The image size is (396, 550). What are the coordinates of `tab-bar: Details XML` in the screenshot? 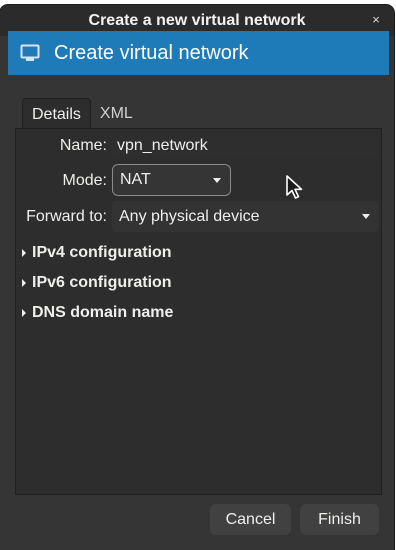 It's located at (82, 113).